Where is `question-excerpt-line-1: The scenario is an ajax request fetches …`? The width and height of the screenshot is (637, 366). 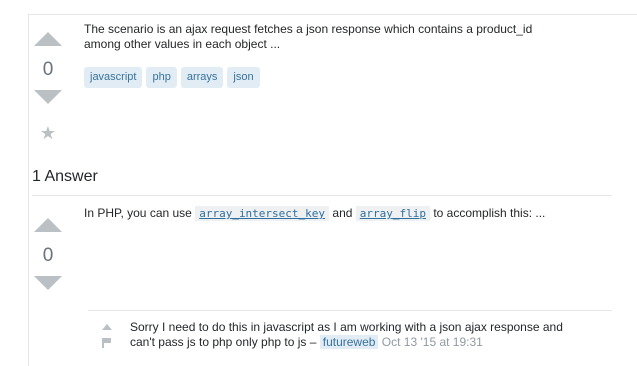
question-excerpt-line-1: The scenario is an ajax request fetches … is located at coordinates (308, 29).